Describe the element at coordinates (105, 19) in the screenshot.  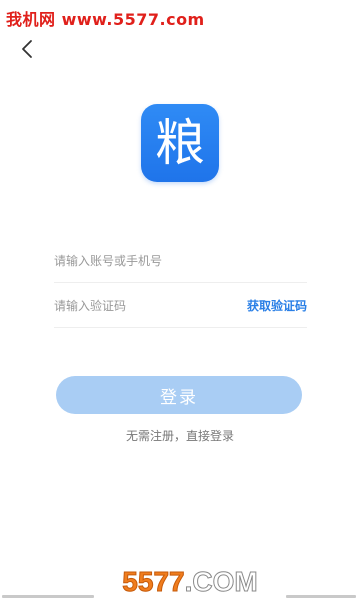
I see `watermark-top: 我机网 www.5577.com` at that location.